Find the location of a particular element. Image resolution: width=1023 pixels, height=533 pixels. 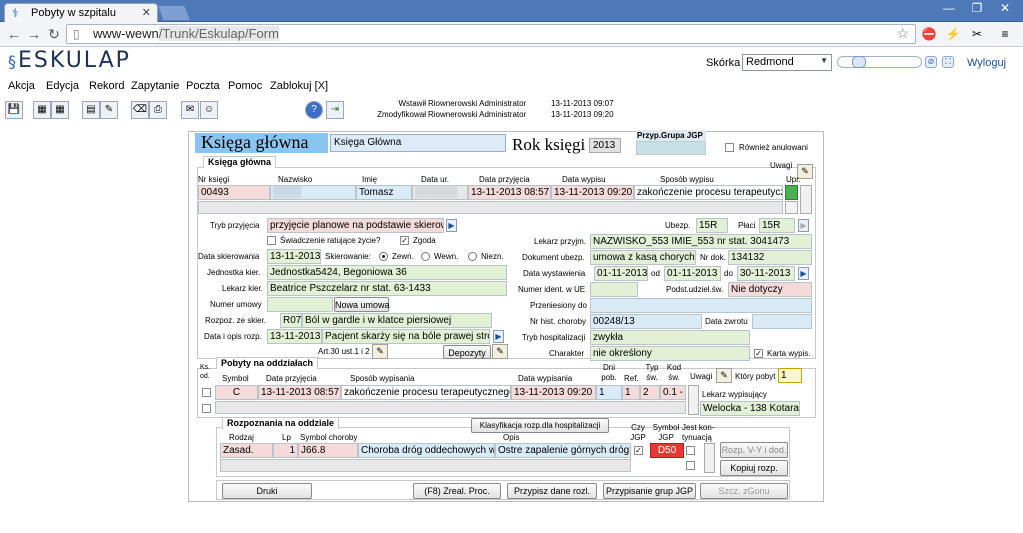

ref-int-radio is located at coordinates (425, 256).